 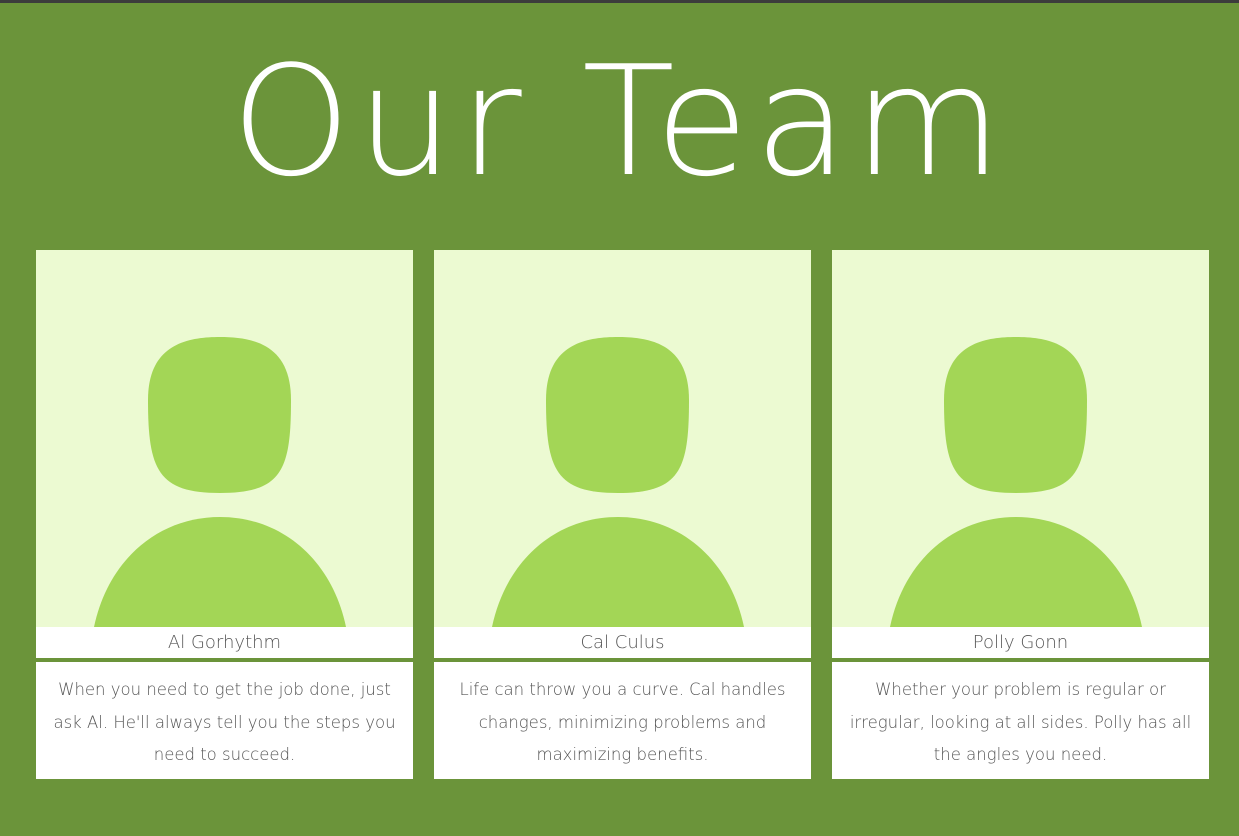 What do you see at coordinates (224, 642) in the screenshot?
I see `team-member-name: Al Gorhythm` at bounding box center [224, 642].